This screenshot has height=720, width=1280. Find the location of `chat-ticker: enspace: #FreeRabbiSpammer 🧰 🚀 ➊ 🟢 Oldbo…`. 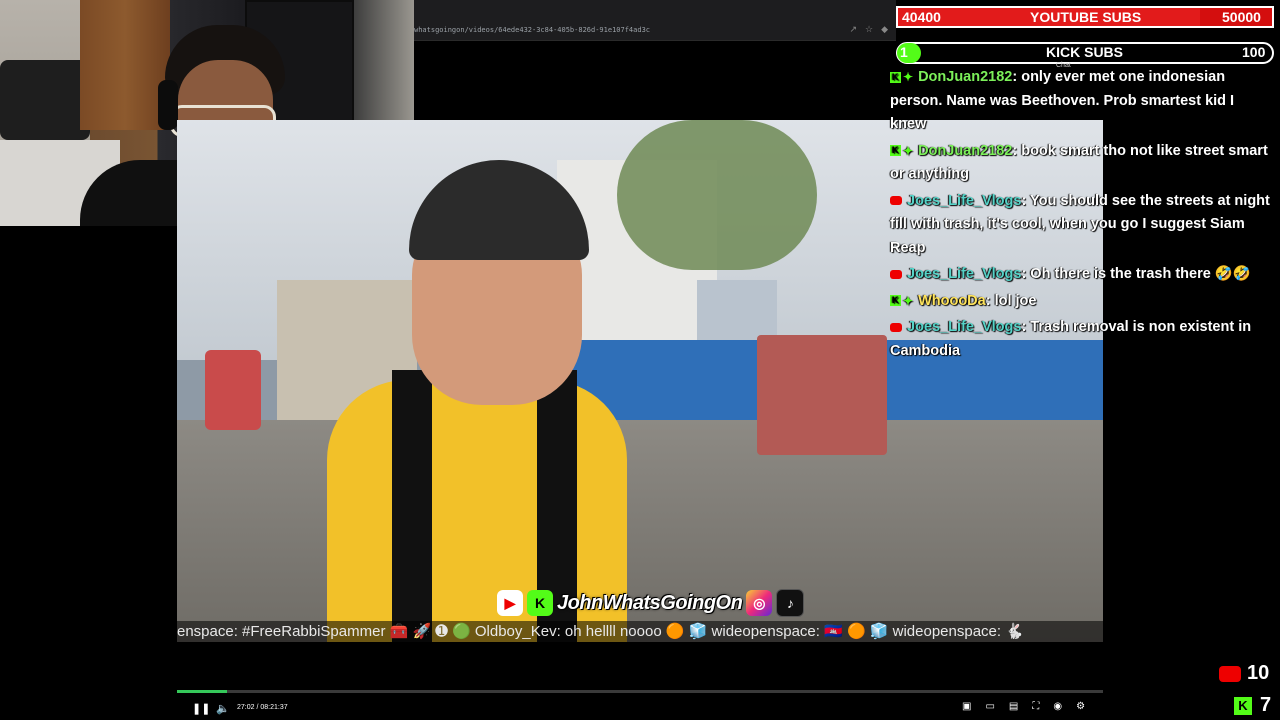

chat-ticker: enspace: #FreeRabbiSpammer 🧰 🚀 ➊ 🟢 Oldbo… is located at coordinates (640, 631).